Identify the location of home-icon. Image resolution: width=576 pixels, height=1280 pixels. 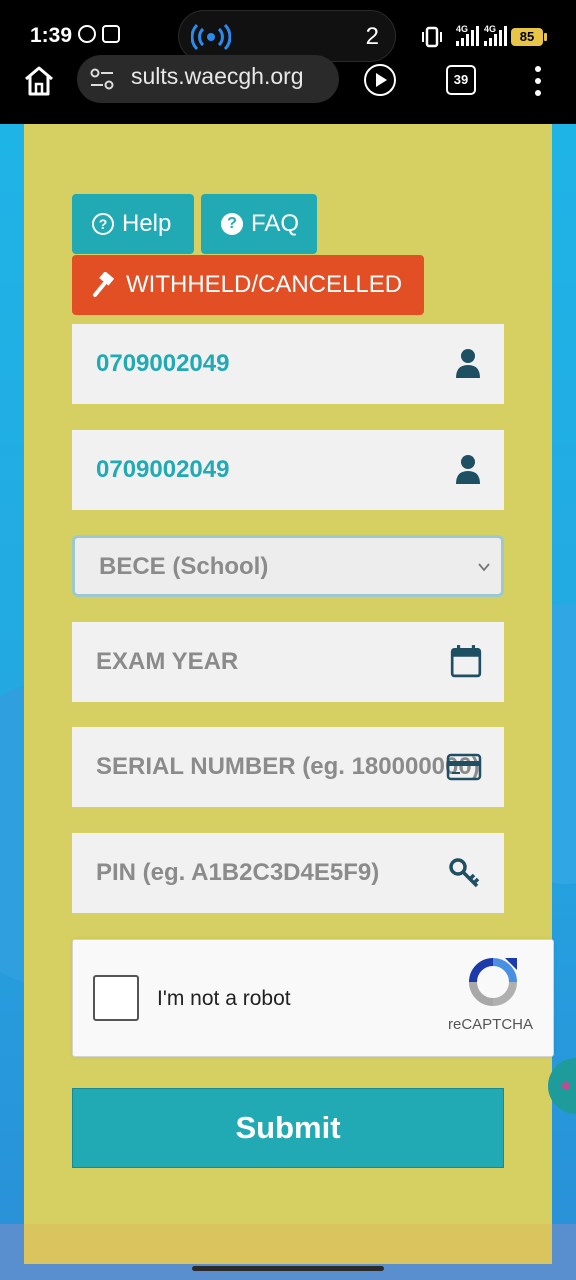
(39, 81).